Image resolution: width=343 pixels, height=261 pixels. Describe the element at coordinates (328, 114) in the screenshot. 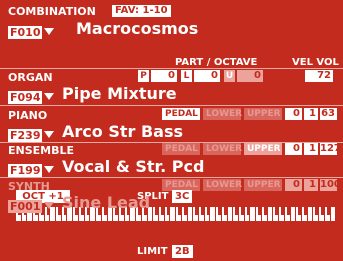

I see `piano-volume: 63` at that location.